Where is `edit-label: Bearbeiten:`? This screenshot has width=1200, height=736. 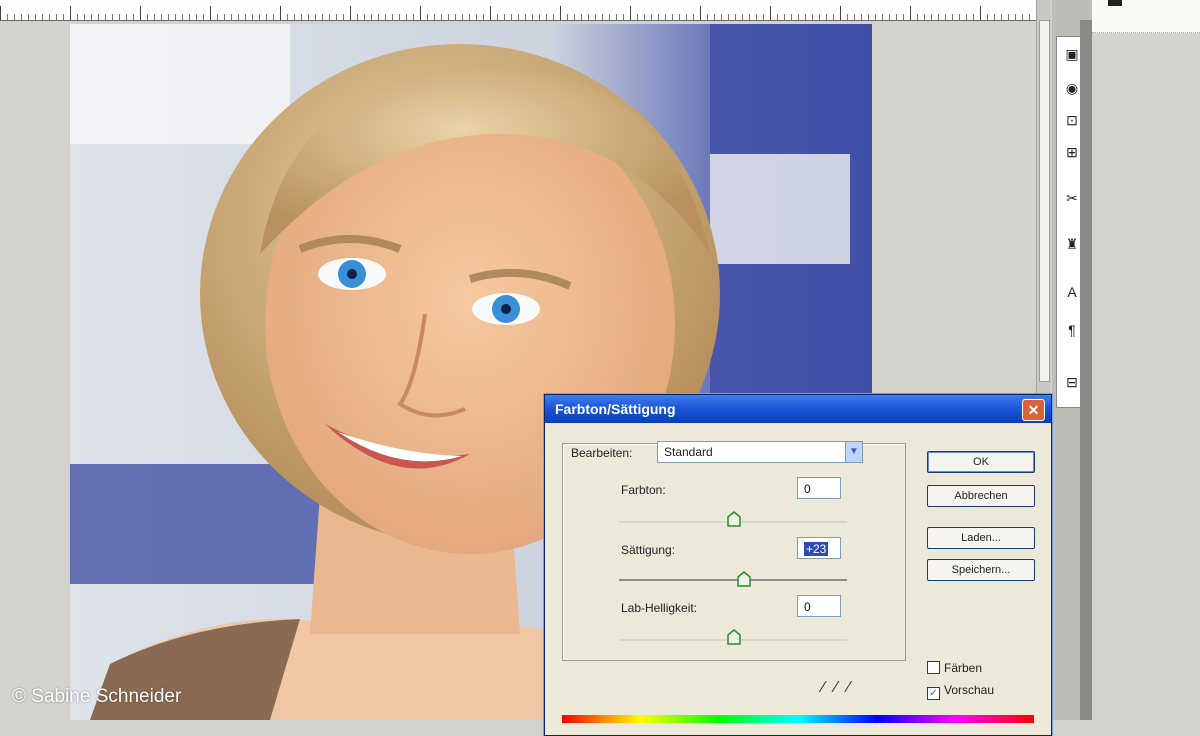 edit-label: Bearbeiten: is located at coordinates (602, 453).